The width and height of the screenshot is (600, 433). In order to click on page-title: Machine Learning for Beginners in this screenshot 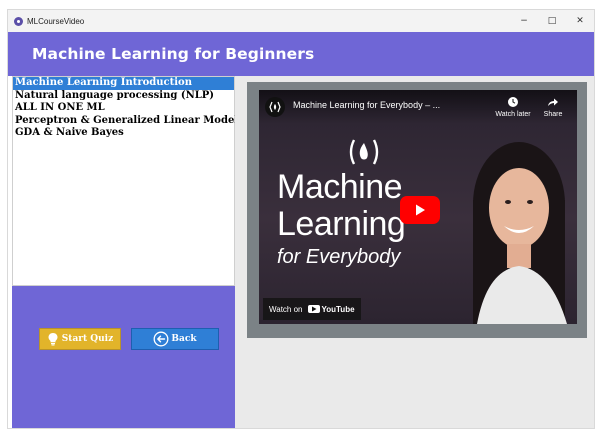, I will do `click(173, 54)`.